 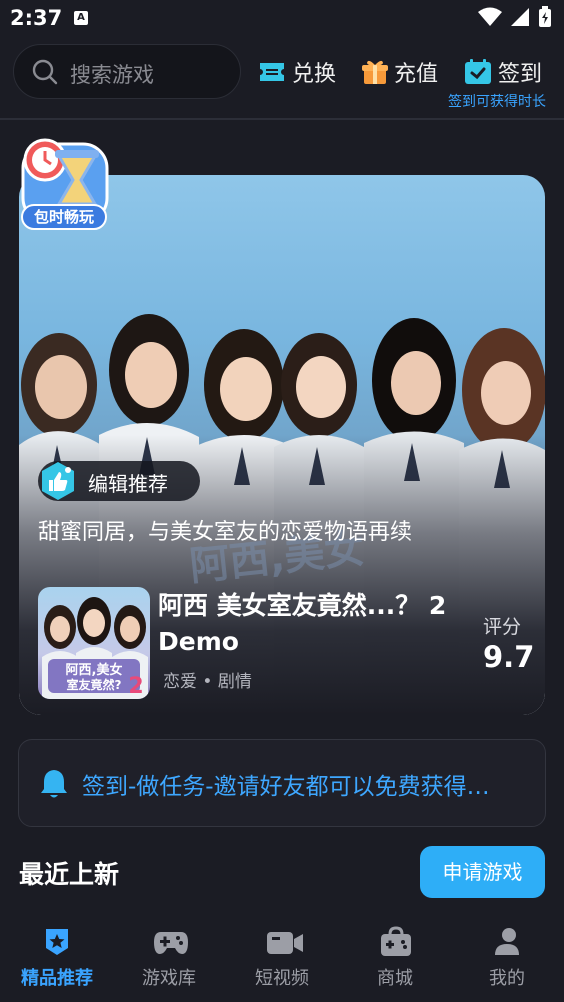 I want to click on search-placeholder: 搜索游戏, so click(x=112, y=75).